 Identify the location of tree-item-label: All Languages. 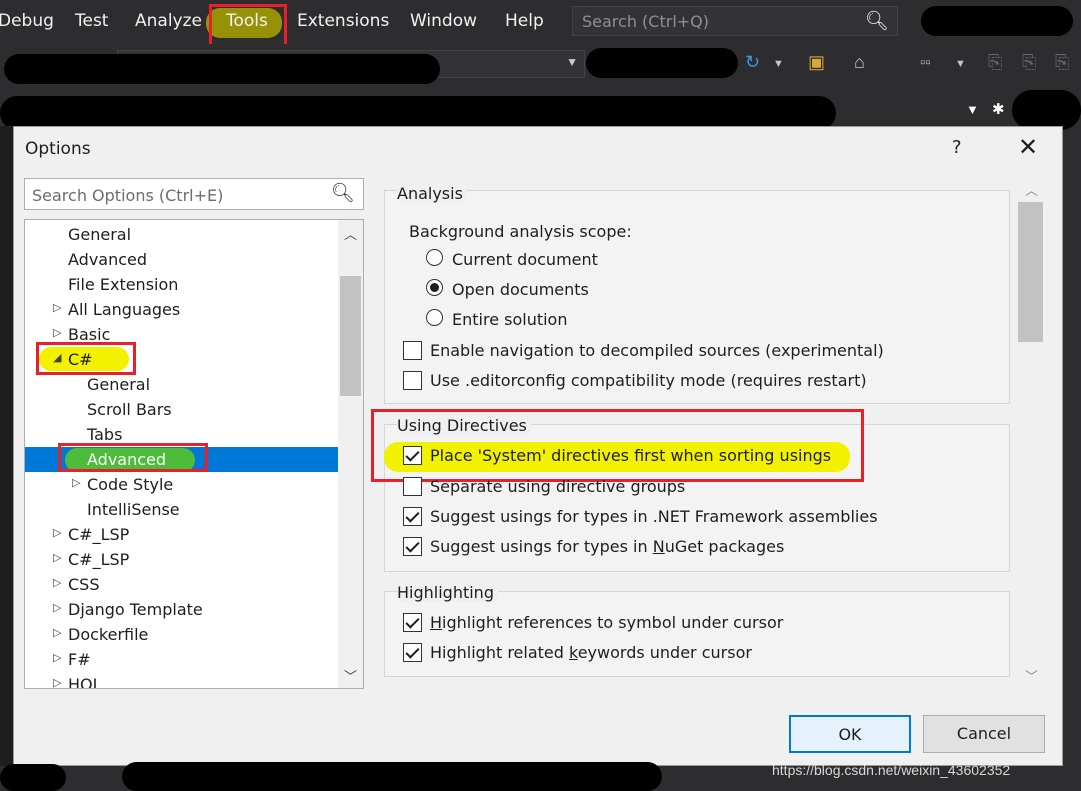
(124, 309).